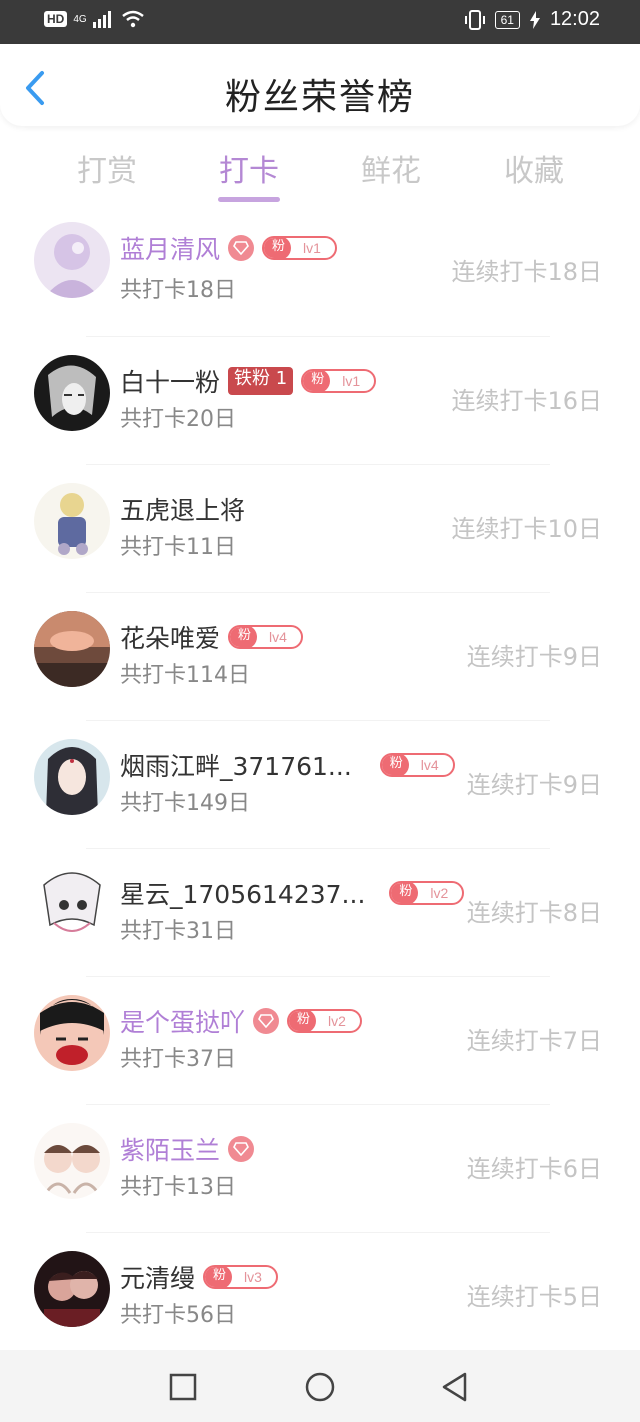 The image size is (640, 1422). I want to click on streak-checkin: 连续打卡7日, so click(534, 1041).